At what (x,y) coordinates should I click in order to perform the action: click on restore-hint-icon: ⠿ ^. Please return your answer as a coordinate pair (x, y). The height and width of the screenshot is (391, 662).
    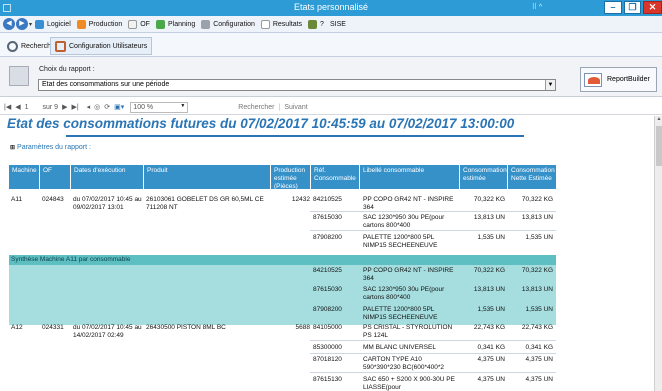
    Looking at the image, I should click on (537, 7).